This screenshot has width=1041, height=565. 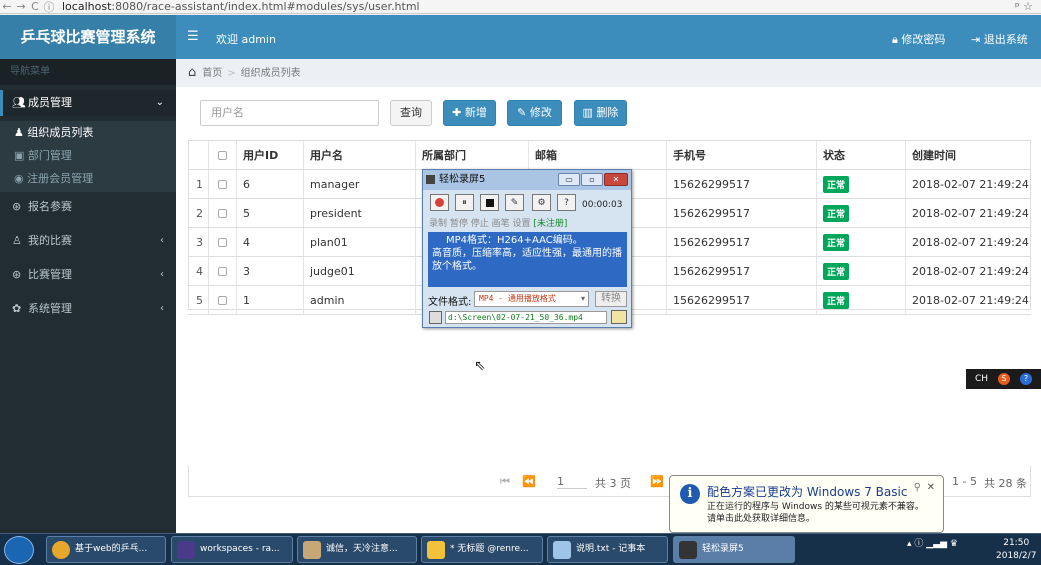 What do you see at coordinates (359, 184) in the screenshot?
I see `cell-username: manager` at bounding box center [359, 184].